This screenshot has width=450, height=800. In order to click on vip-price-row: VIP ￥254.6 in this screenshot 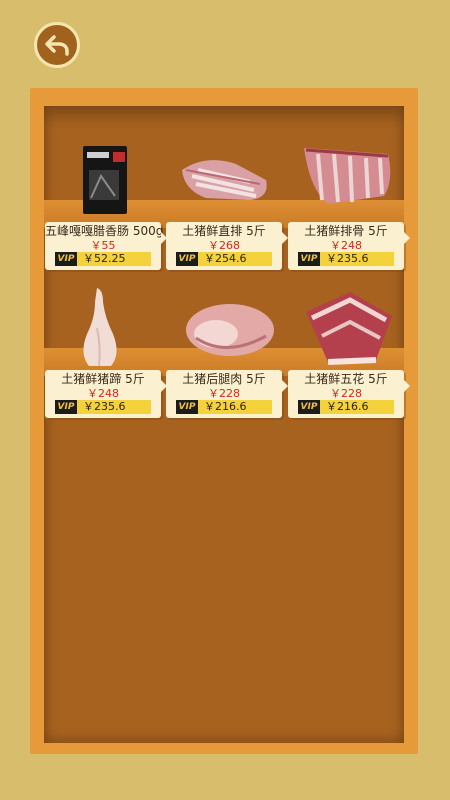, I will do `click(224, 259)`.